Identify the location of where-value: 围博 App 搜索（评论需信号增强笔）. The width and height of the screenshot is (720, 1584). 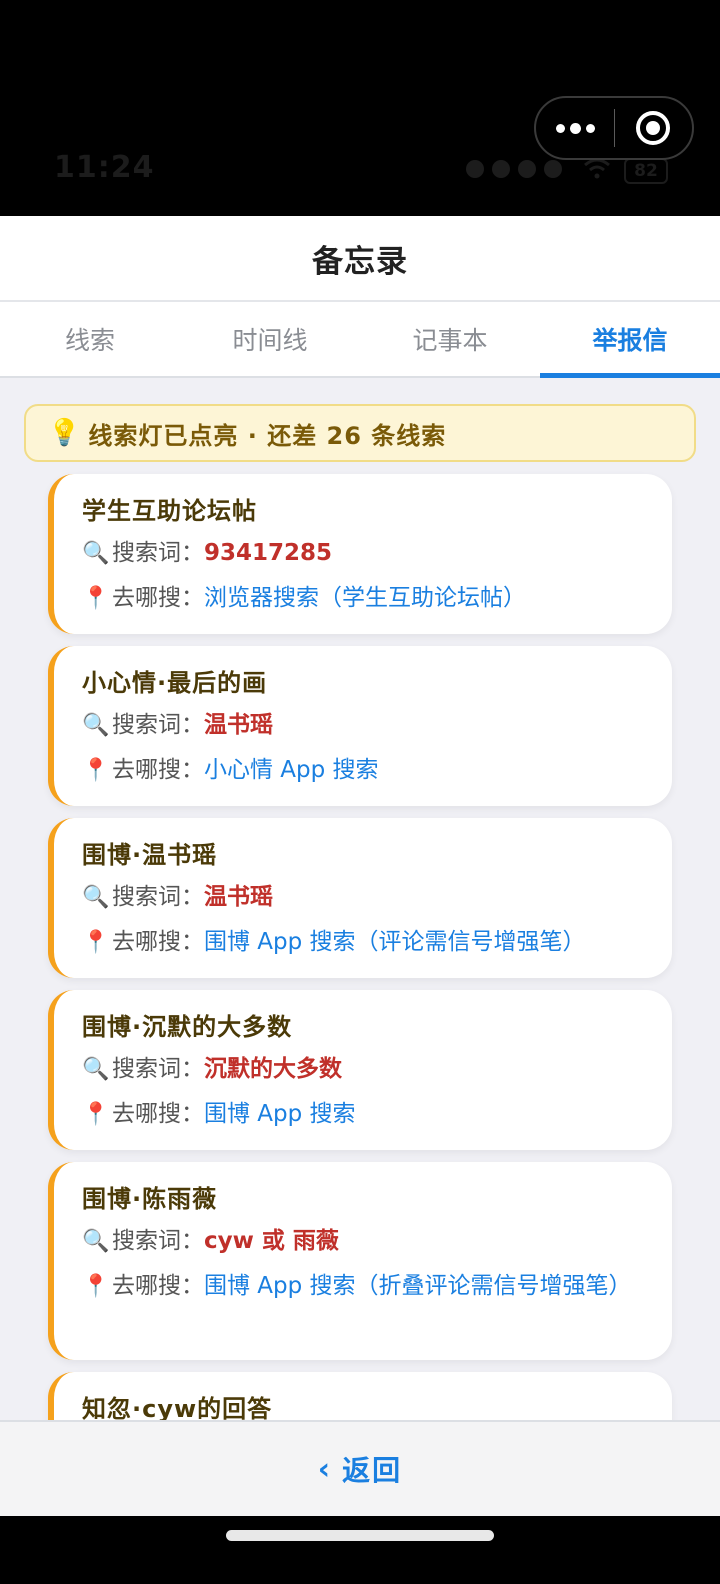
(395, 942).